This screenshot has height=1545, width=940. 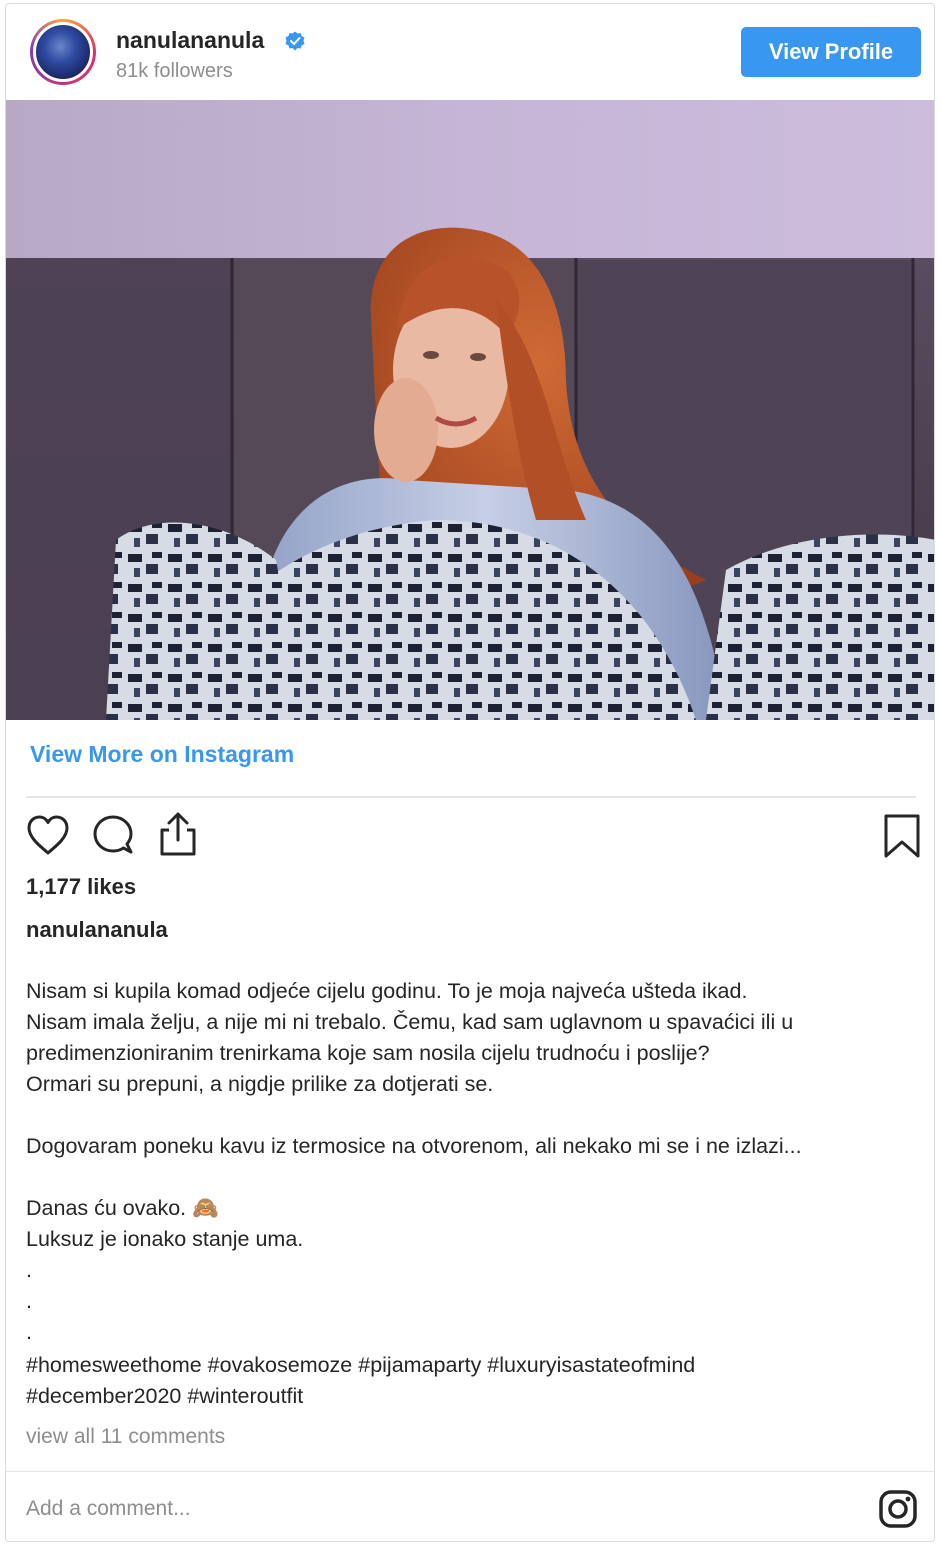 What do you see at coordinates (113, 836) in the screenshot?
I see `comment-icon` at bounding box center [113, 836].